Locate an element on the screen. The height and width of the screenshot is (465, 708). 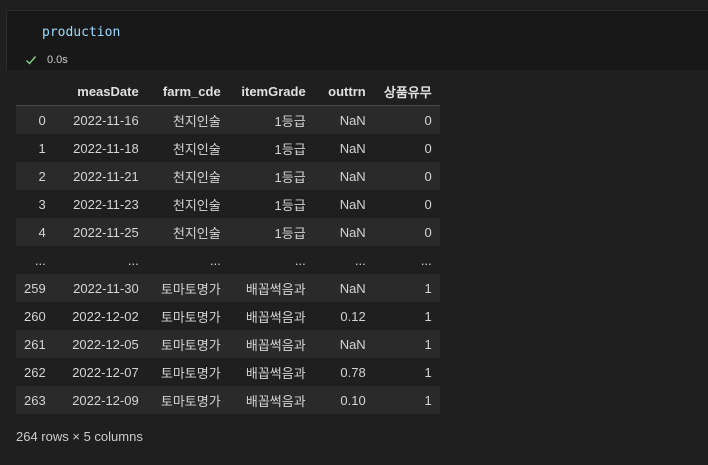
table-row: 3 2022-11-23 천지인술 1등급 NaN 0 is located at coordinates (228, 204).